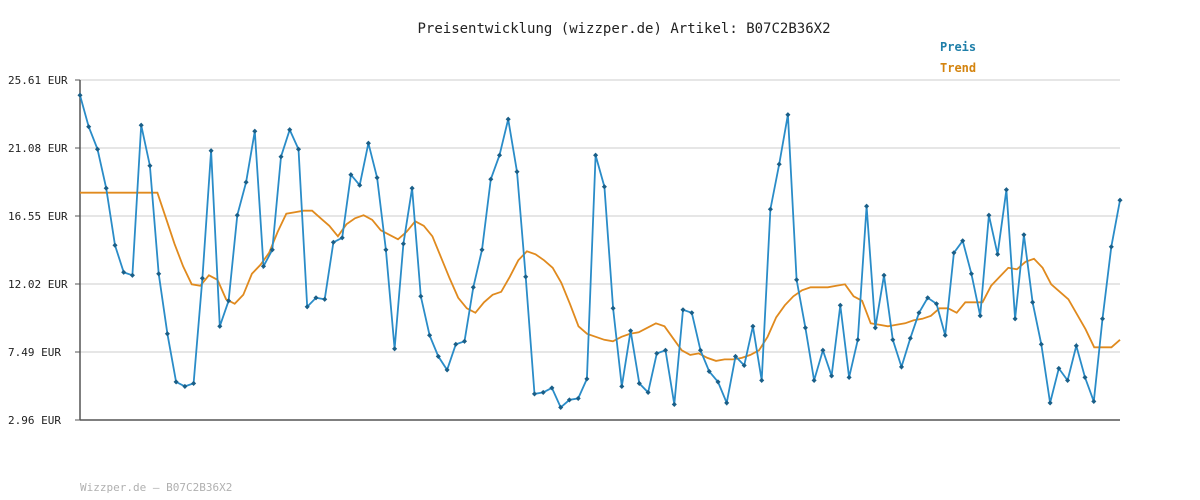 This screenshot has height=500, width=1200. Describe the element at coordinates (958, 68) in the screenshot. I see `legend-trend: Trend` at that location.